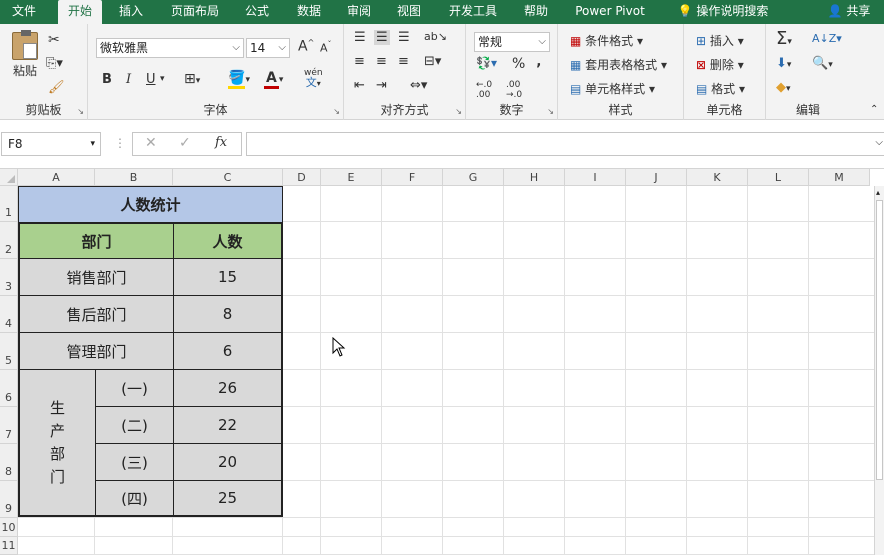 The image size is (884, 555). Describe the element at coordinates (134, 498) in the screenshot. I see `table-cell-sub: (四)` at that location.